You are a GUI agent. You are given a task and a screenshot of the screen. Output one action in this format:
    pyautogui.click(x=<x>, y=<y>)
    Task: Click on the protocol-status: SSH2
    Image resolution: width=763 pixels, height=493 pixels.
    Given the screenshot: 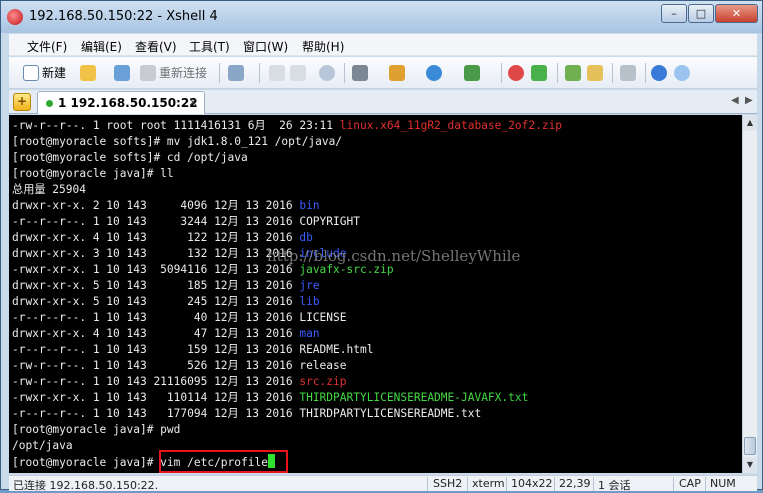 What is the action you would take?
    pyautogui.click(x=448, y=483)
    